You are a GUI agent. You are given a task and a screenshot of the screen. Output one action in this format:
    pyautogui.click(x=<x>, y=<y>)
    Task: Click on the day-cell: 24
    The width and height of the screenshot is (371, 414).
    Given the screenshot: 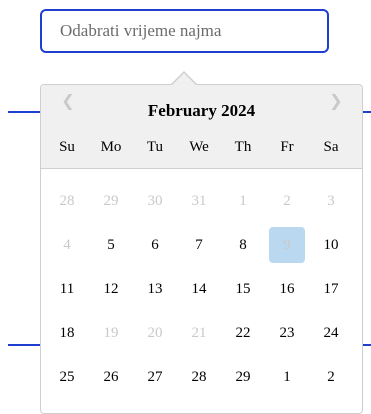 What is the action you would take?
    pyautogui.click(x=331, y=333)
    